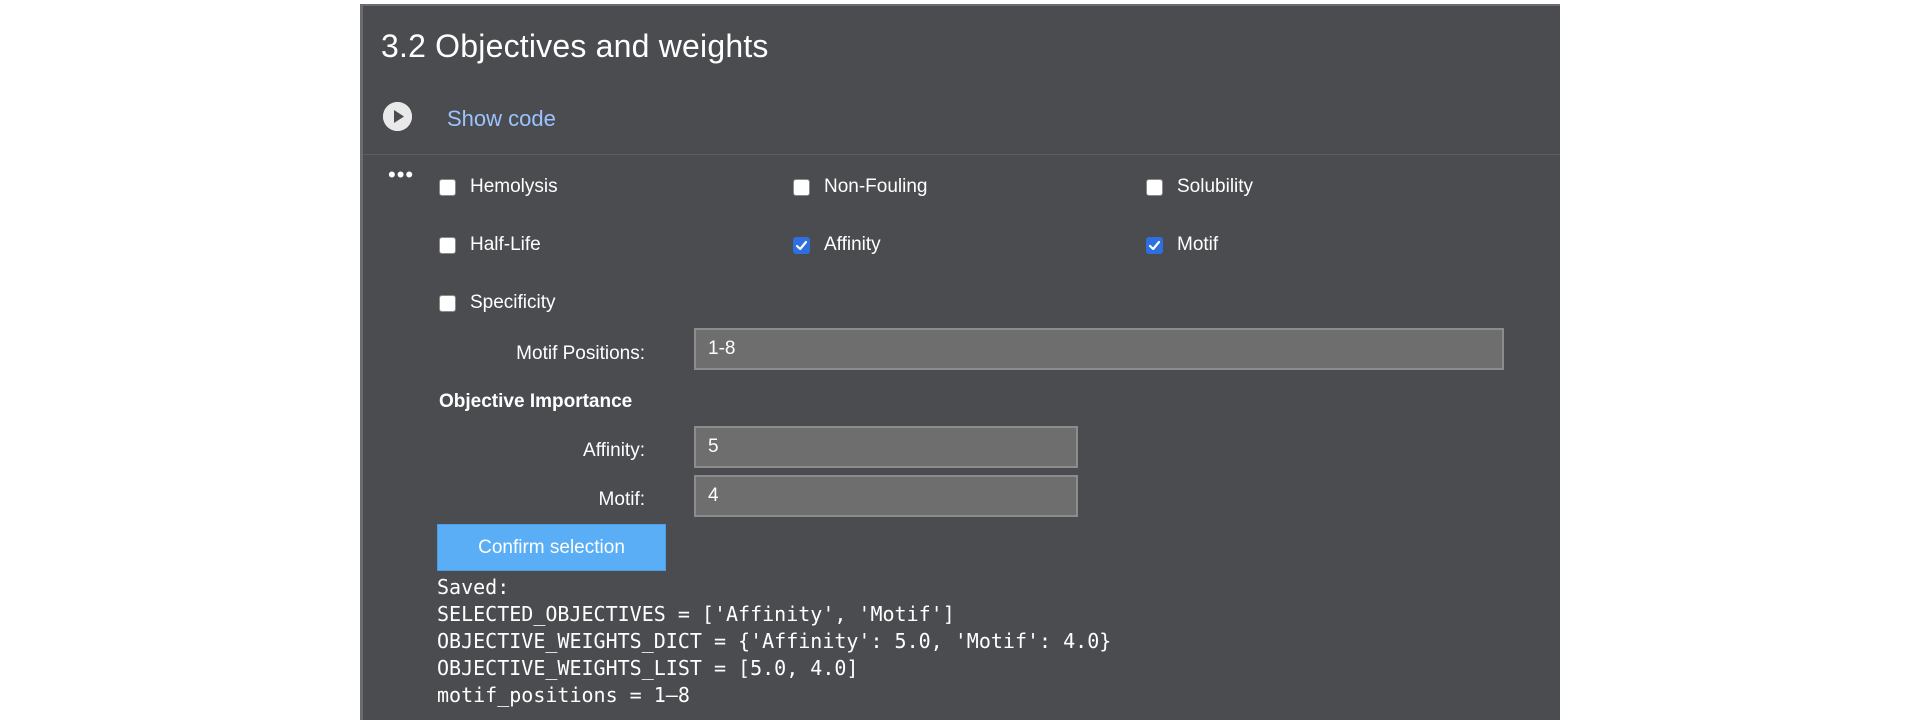  Describe the element at coordinates (886, 447) in the screenshot. I see `affinity-weight-input` at that location.